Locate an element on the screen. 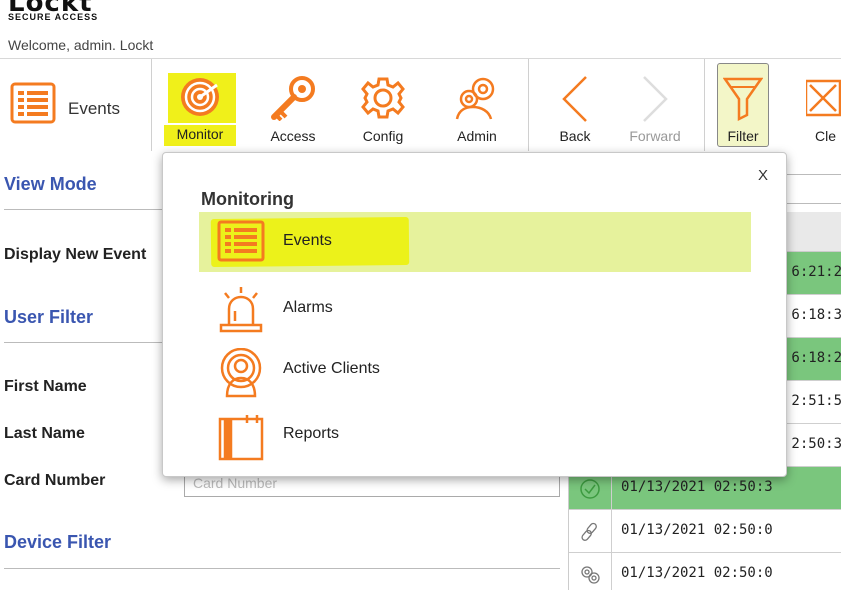 Image resolution: width=841 pixels, height=590 pixels. clear-label: Cle is located at coordinates (826, 136).